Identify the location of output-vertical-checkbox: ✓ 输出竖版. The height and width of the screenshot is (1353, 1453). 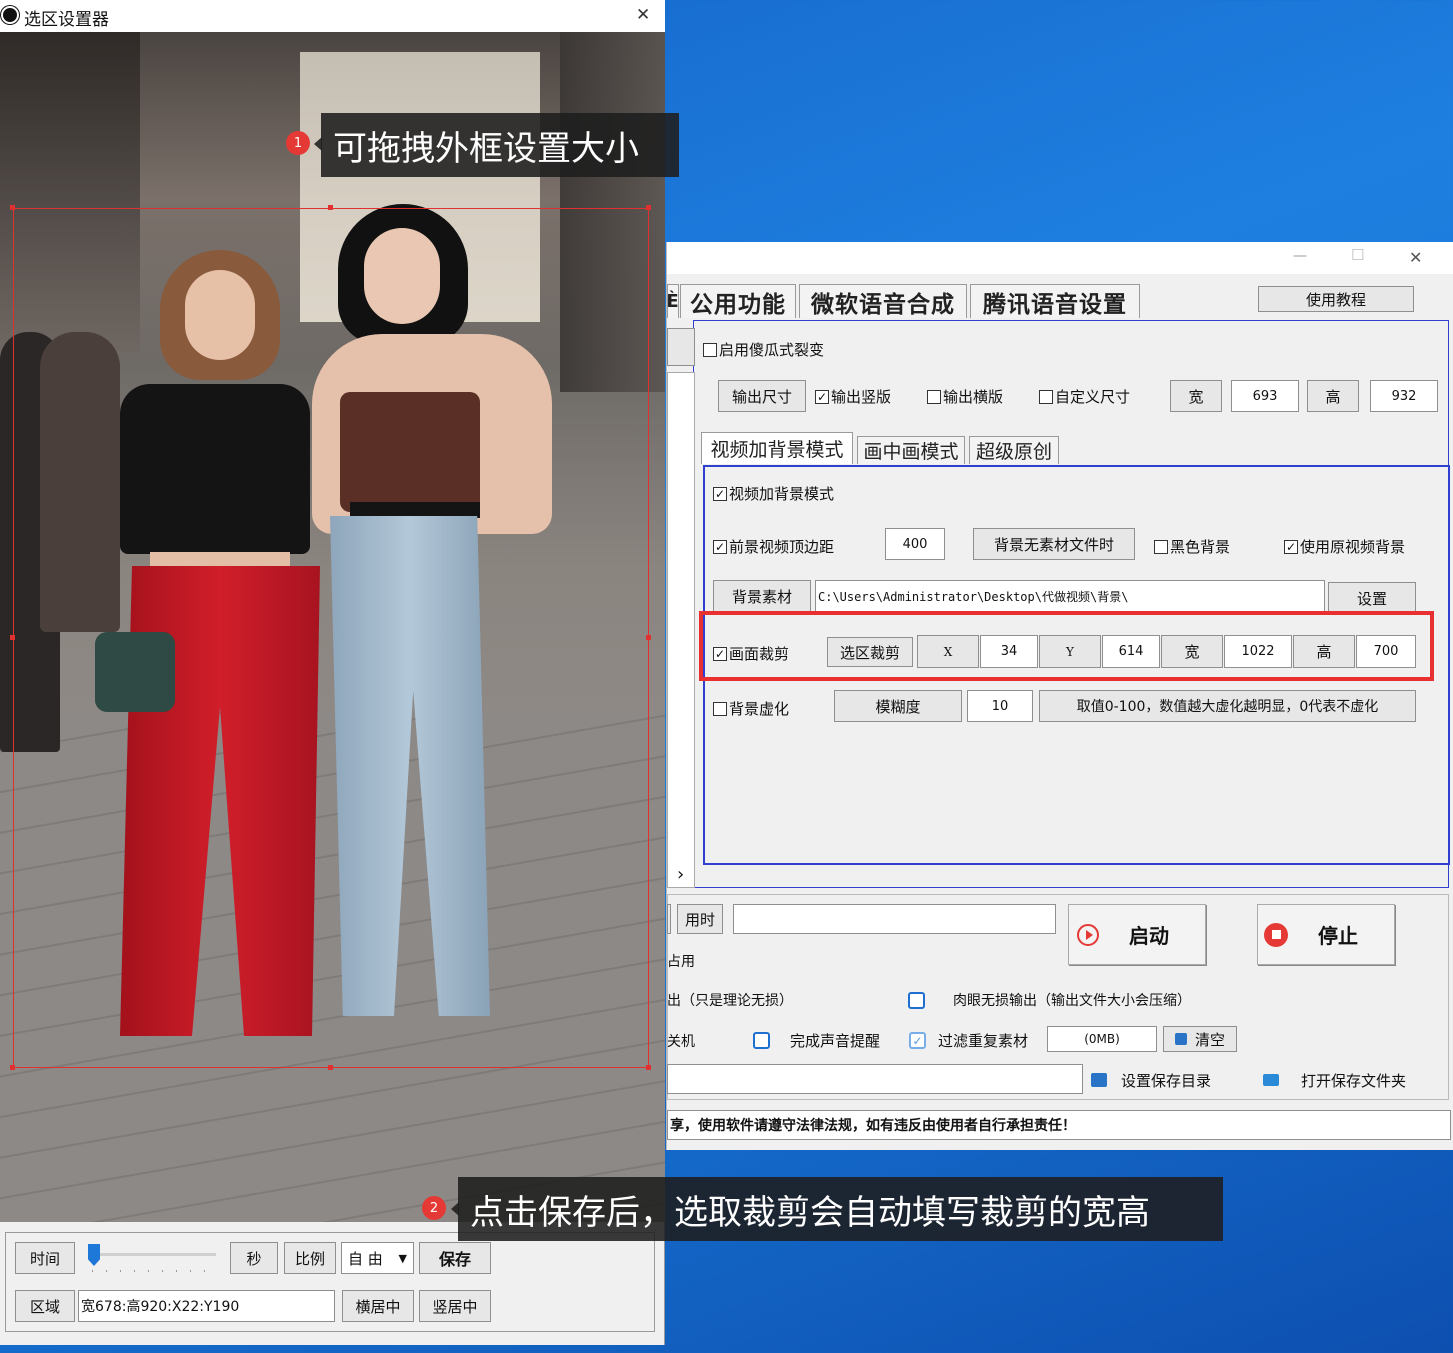
(853, 396).